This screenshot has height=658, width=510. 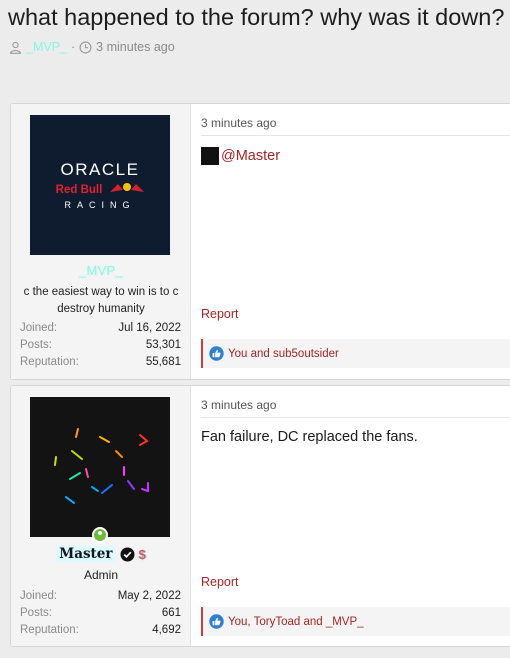 What do you see at coordinates (100, 575) in the screenshot?
I see `user-role: Admin` at bounding box center [100, 575].